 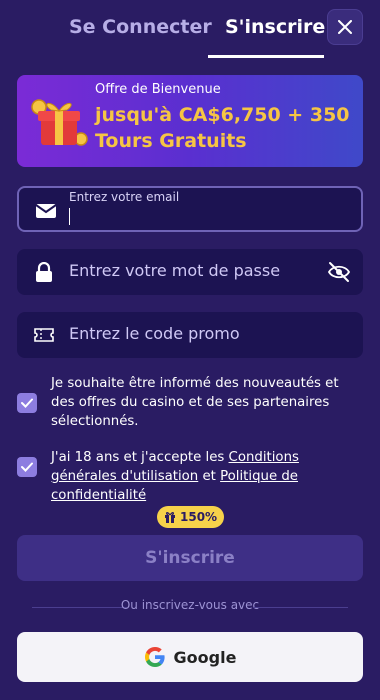 I want to click on active-tab-indicator, so click(x=266, y=56).